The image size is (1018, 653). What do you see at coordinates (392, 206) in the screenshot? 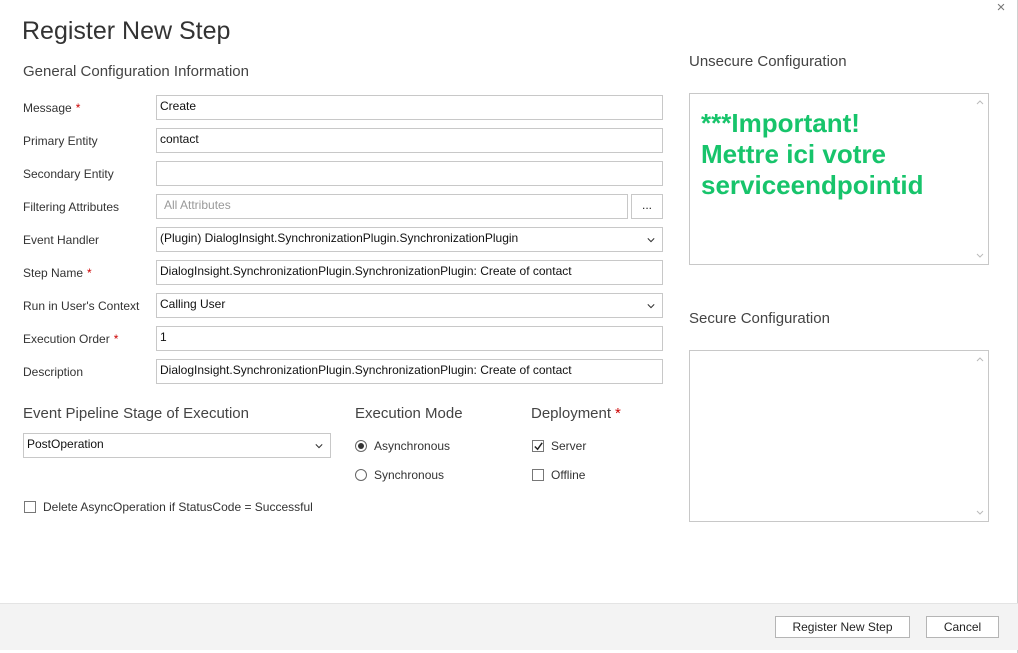
I see `filtering-attributes-field: All Attributes` at bounding box center [392, 206].